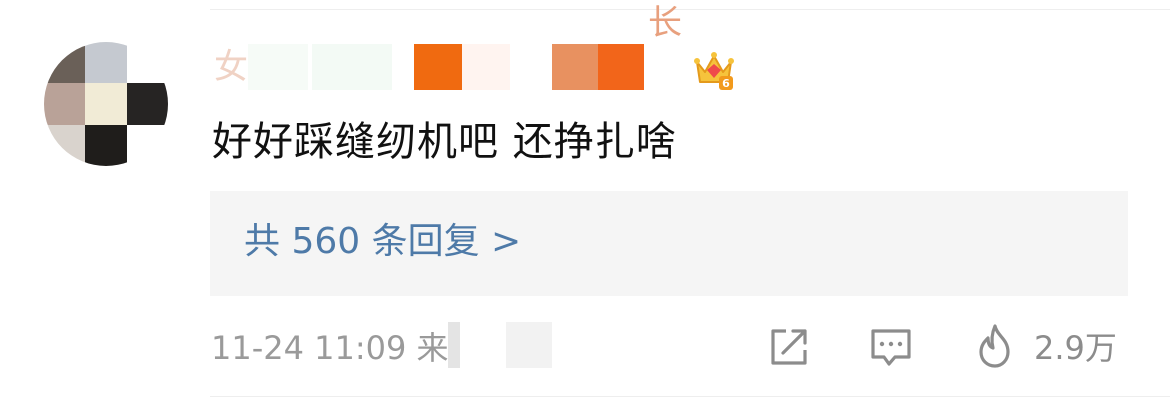 Image resolution: width=1170 pixels, height=416 pixels. What do you see at coordinates (726, 83) in the screenshot?
I see `vip-level: 6` at bounding box center [726, 83].